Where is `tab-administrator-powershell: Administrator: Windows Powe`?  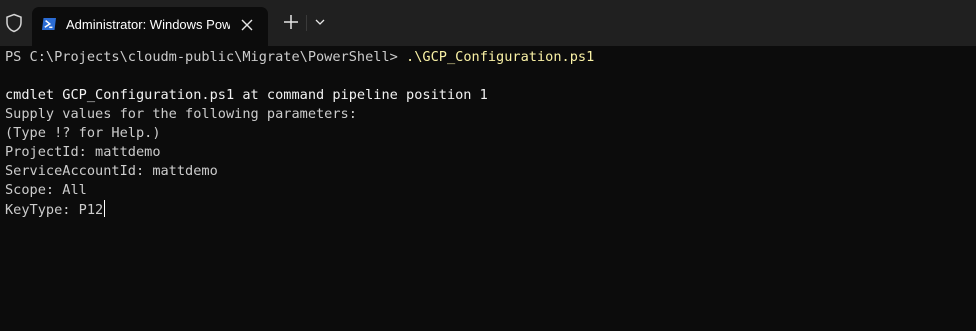
tab-administrator-powershell: Administrator: Windows Powe is located at coordinates (150, 26).